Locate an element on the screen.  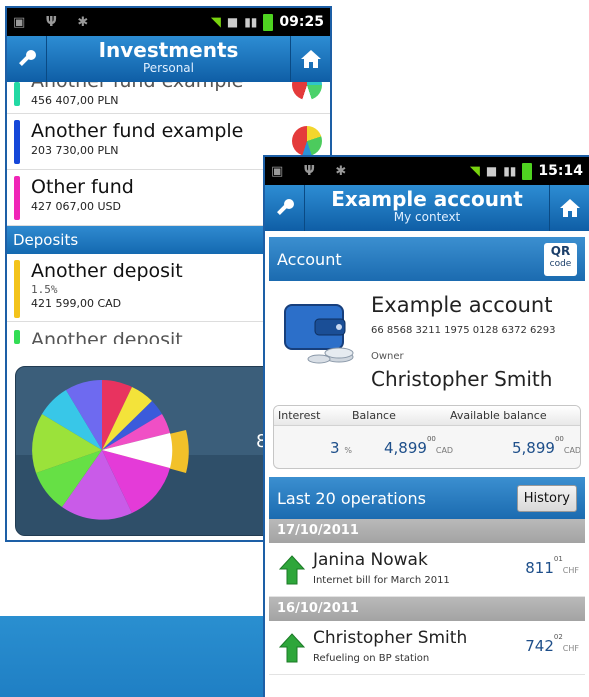
available-balance-value: 5,89900CAD is located at coordinates (546, 446).